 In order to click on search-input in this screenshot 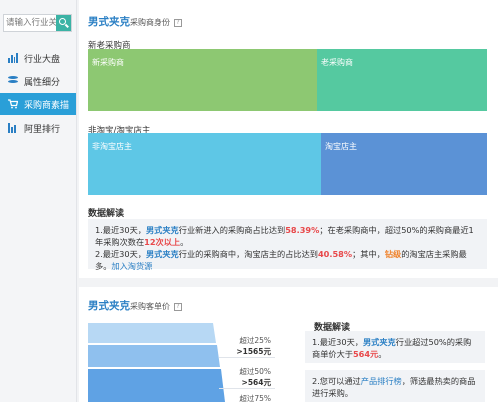, I will do `click(31, 23)`.